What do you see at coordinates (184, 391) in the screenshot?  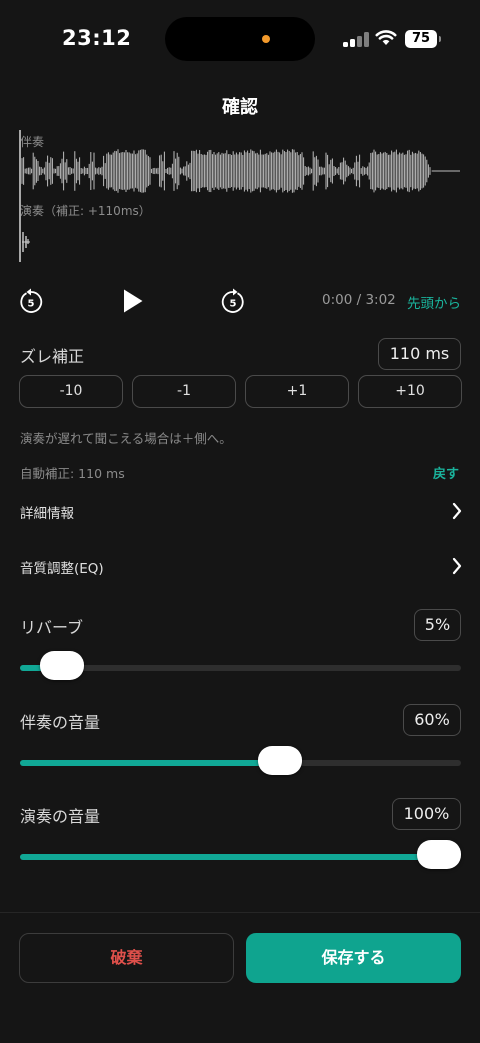 I see `offset-minus-1-button: -1` at bounding box center [184, 391].